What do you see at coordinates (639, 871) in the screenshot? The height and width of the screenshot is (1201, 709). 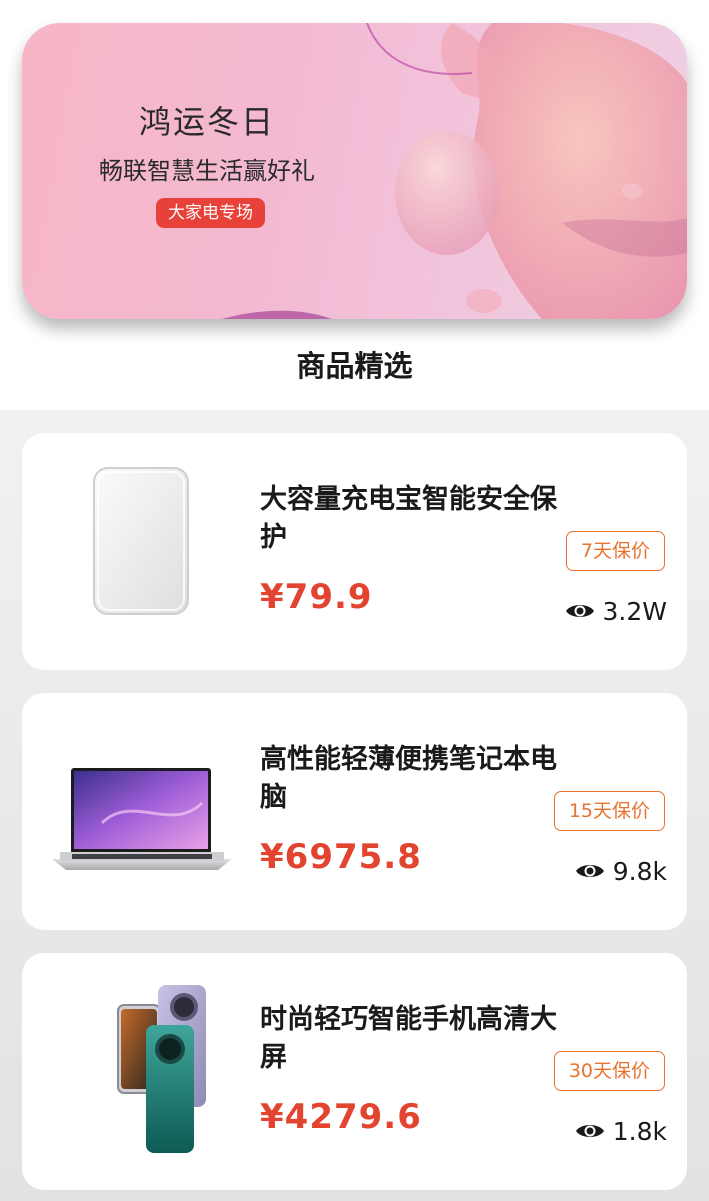 I see `views-count: 9.8k` at bounding box center [639, 871].